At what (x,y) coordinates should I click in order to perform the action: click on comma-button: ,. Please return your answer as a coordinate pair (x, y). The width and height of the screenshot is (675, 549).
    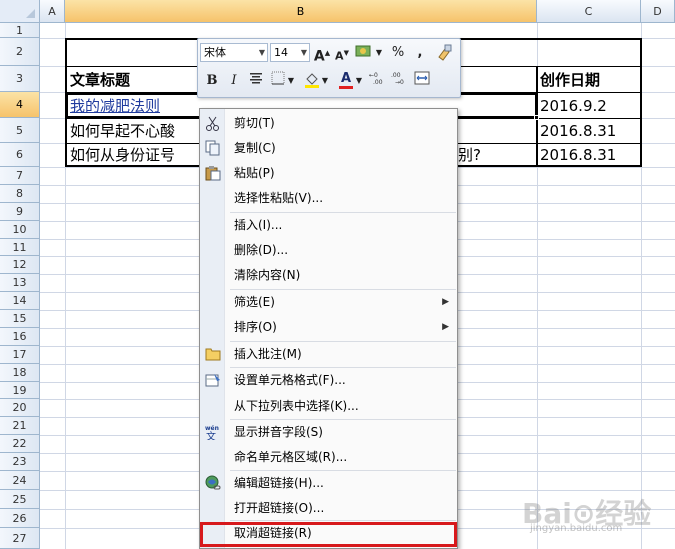
    Looking at the image, I should click on (420, 53).